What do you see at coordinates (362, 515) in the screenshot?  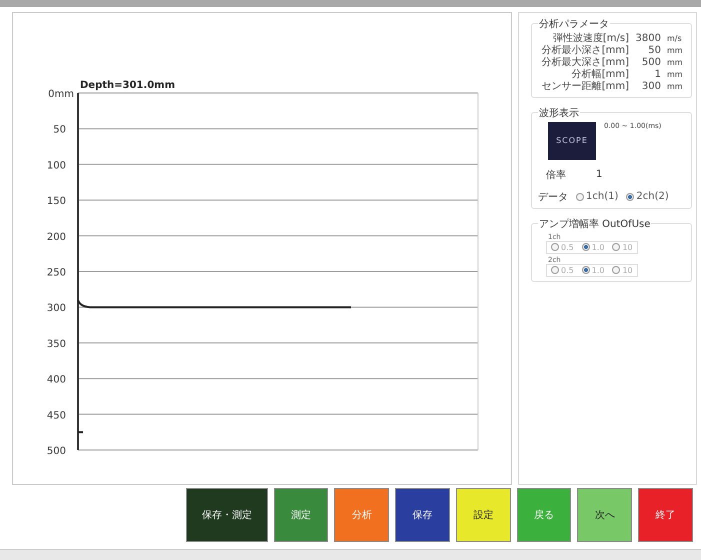 I see `action-button: 分析` at bounding box center [362, 515].